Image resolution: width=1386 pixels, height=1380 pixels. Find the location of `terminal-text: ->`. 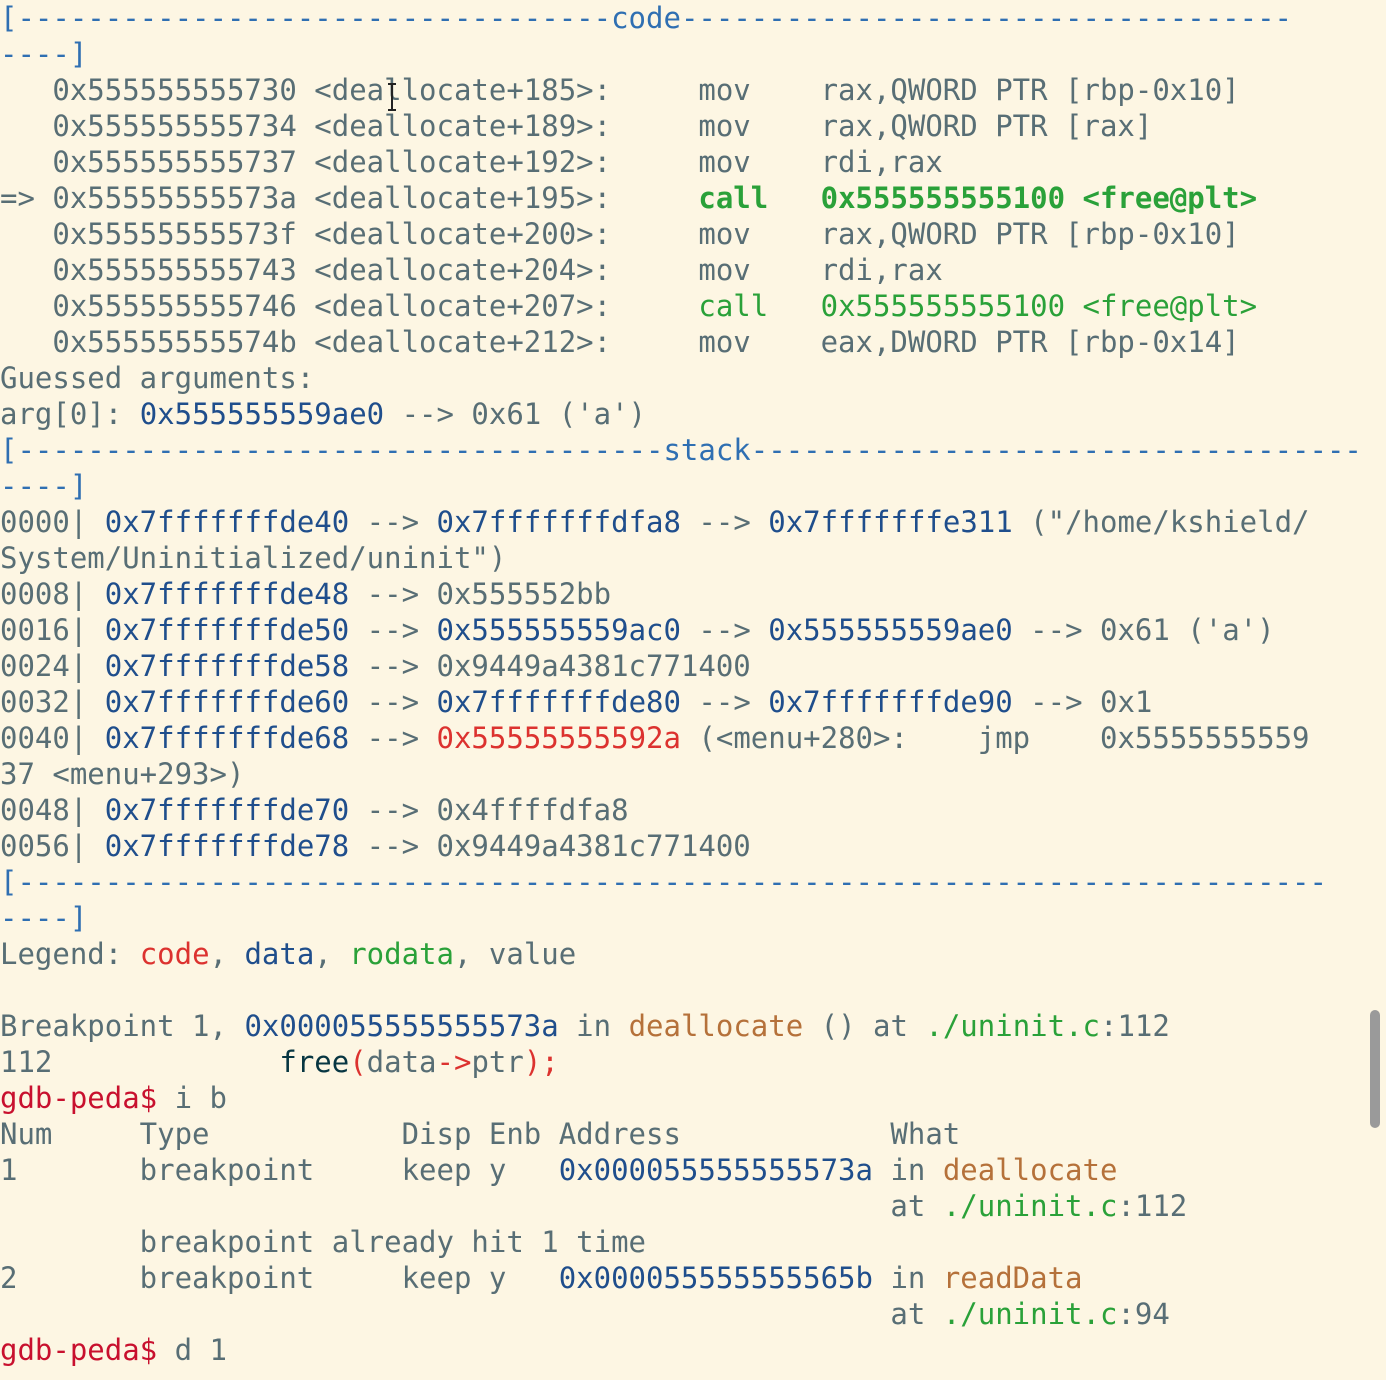

terminal-text: -> is located at coordinates (454, 1062).